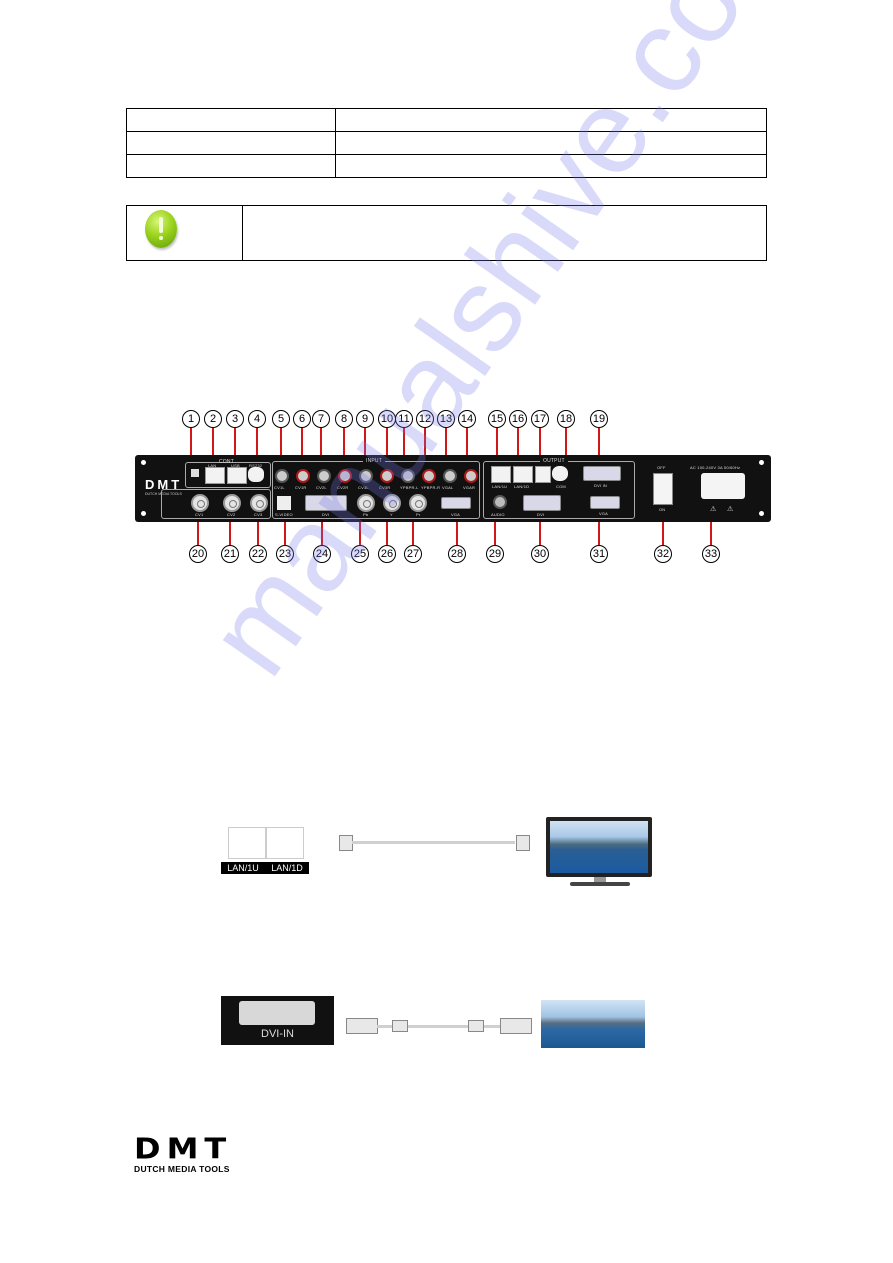  What do you see at coordinates (599, 554) in the screenshot?
I see `callout-number: 31` at bounding box center [599, 554].